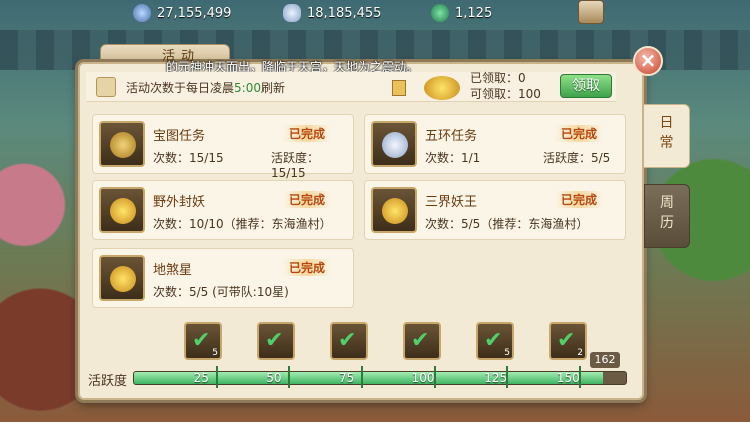  What do you see at coordinates (498, 78) in the screenshot?
I see `claimed-count: 已领取：0` at bounding box center [498, 78].